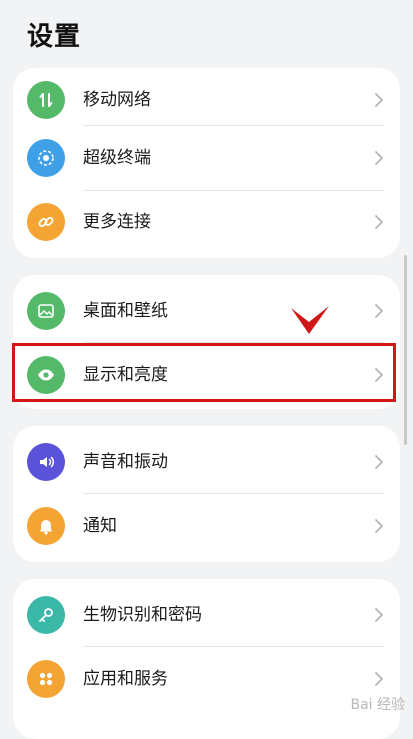 Image resolution: width=413 pixels, height=739 pixels. What do you see at coordinates (117, 100) in the screenshot?
I see `settings-item-label: 移动网络` at bounding box center [117, 100].